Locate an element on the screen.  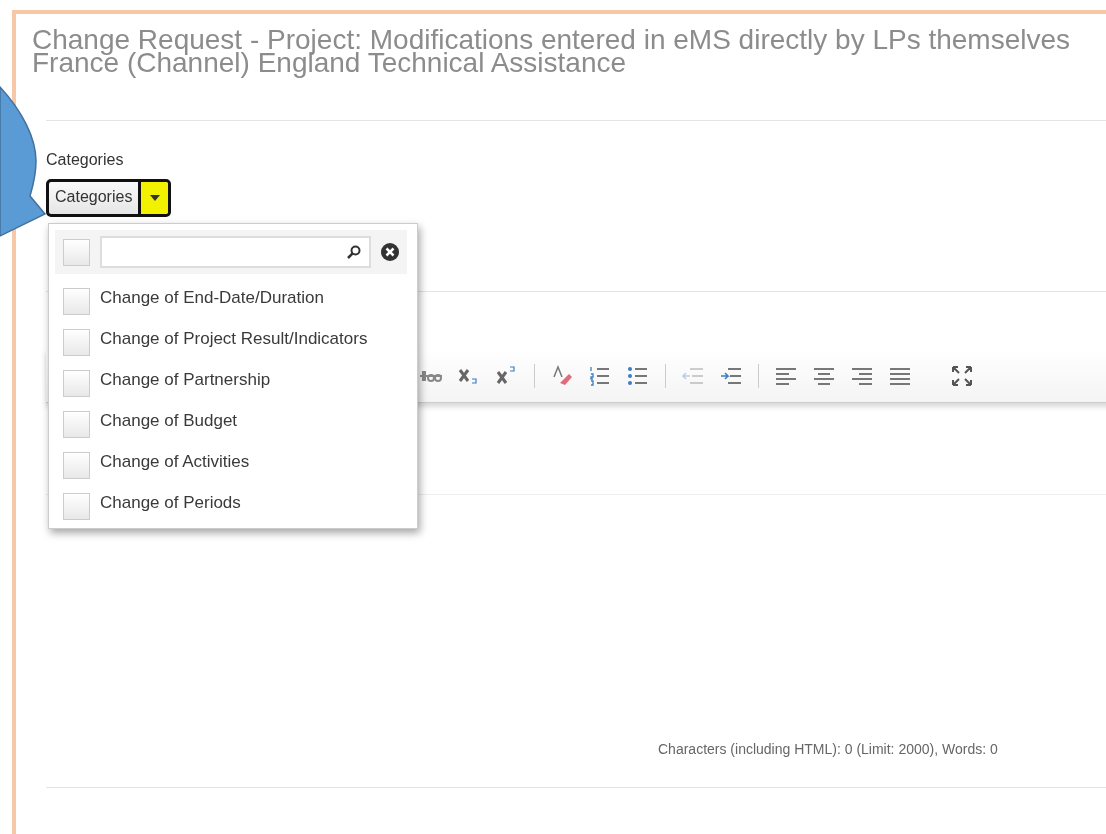
field-label: Categories is located at coordinates (85, 160).